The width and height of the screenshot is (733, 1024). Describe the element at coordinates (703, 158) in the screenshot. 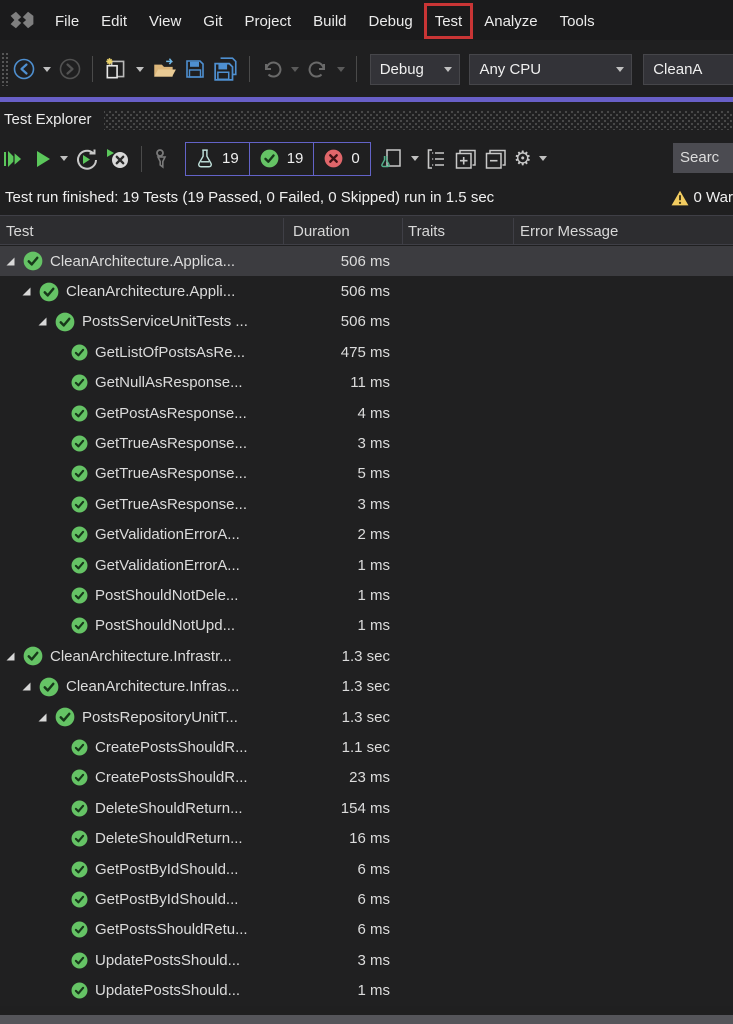

I see `search-input: Searc` at that location.